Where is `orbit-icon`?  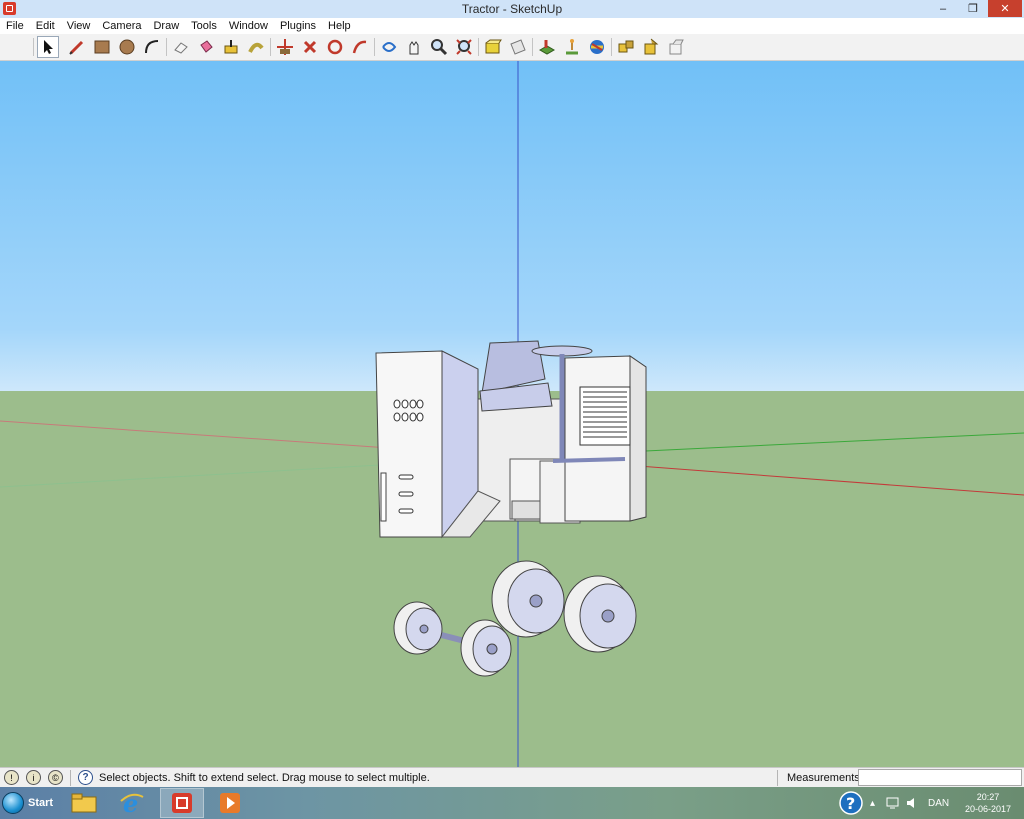 orbit-icon is located at coordinates (389, 47).